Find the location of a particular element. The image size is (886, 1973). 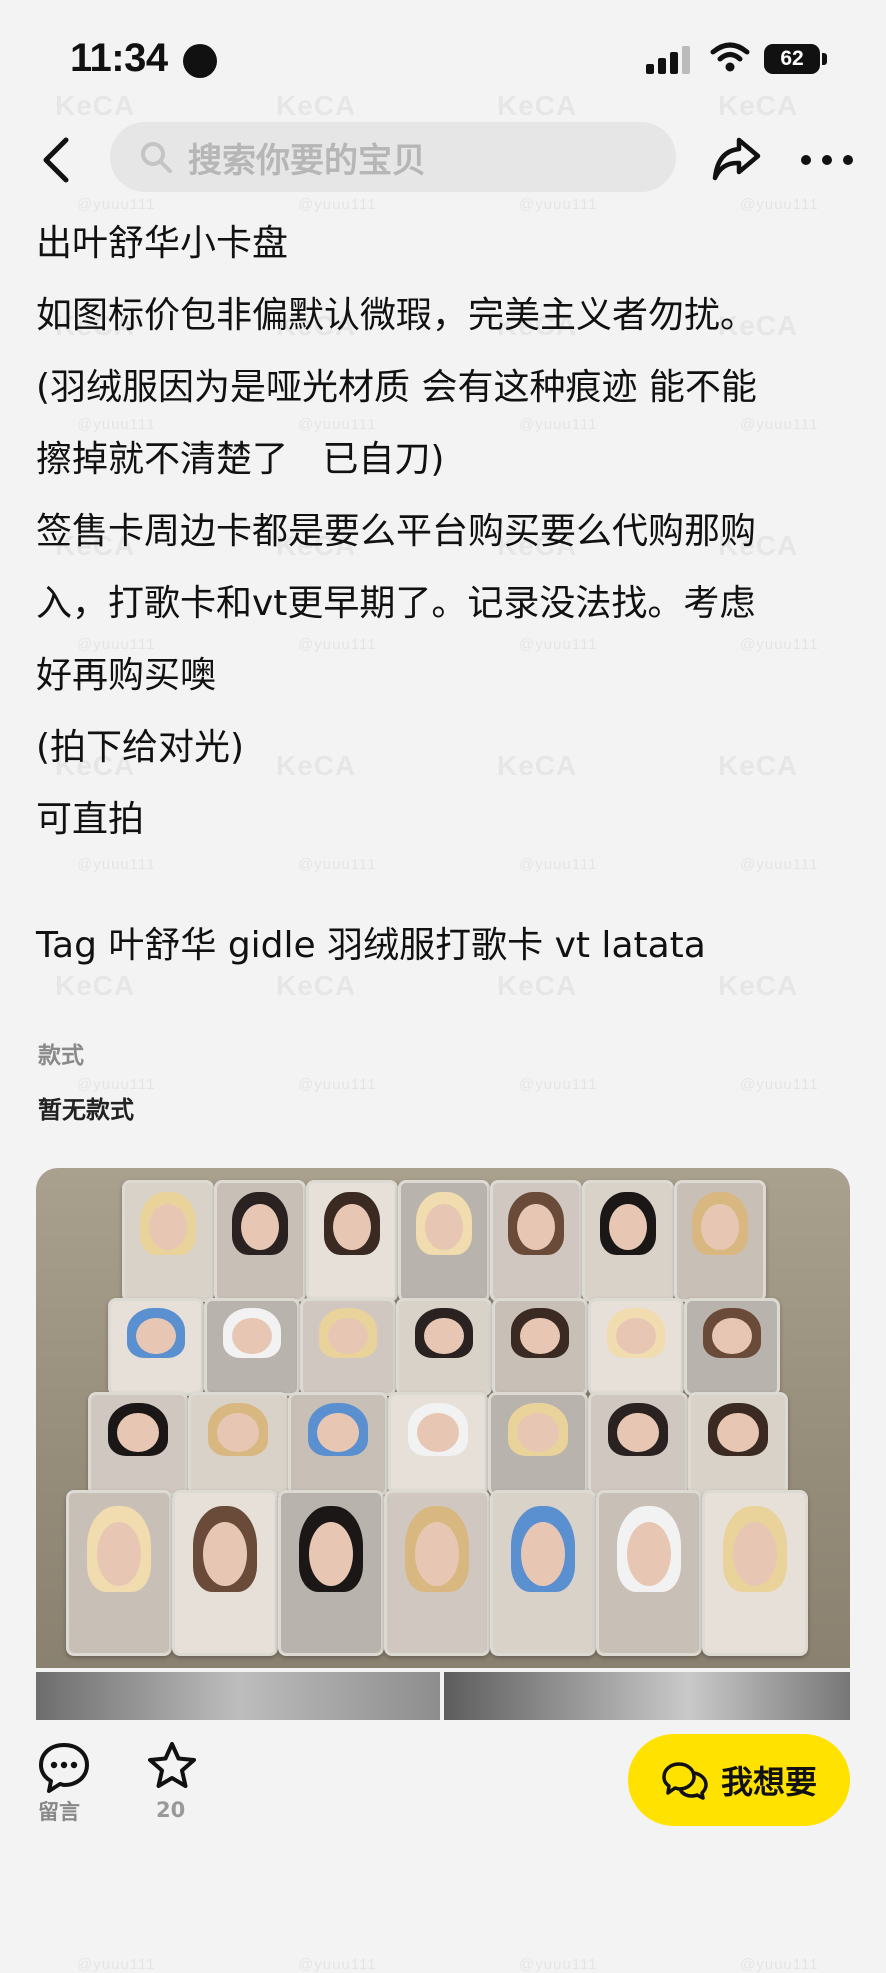

post-line: 如图标价包非偏默认微瑕，完美主义者勿扰。 is located at coordinates (396, 315).